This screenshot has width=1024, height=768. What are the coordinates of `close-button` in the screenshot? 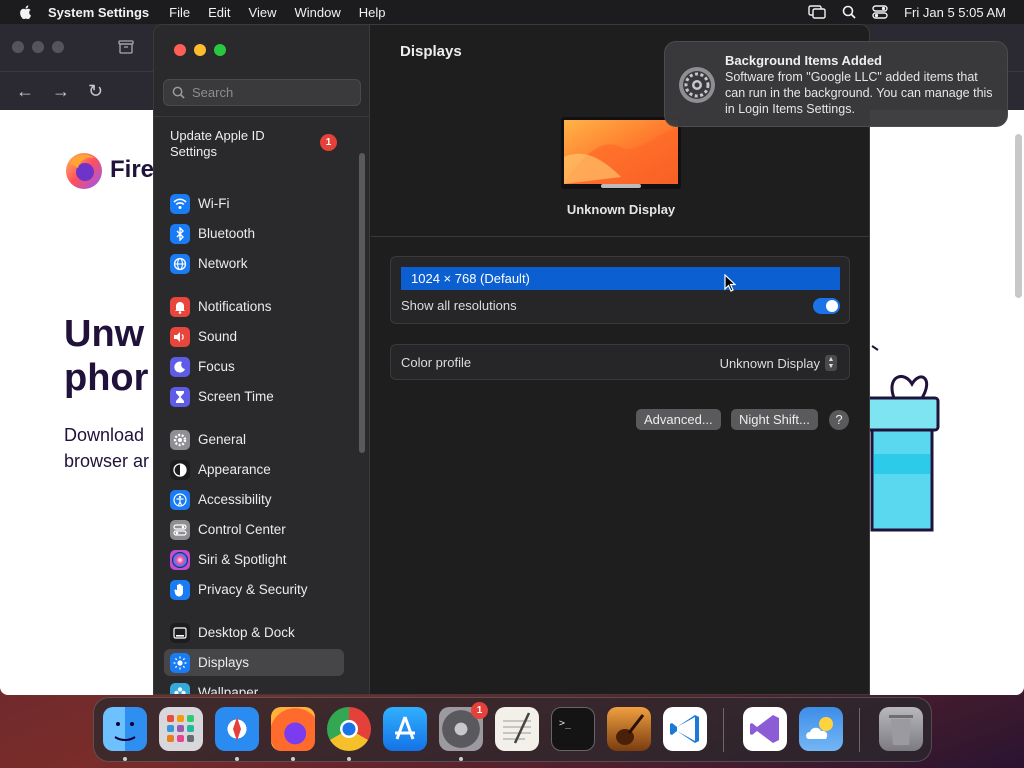 It's located at (180, 50).